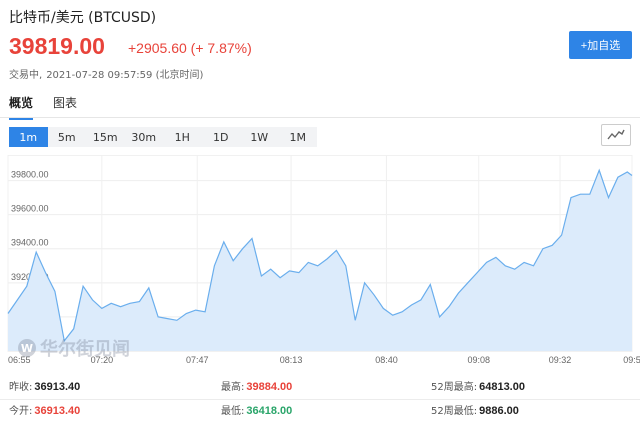 Image resolution: width=640 pixels, height=427 pixels. What do you see at coordinates (30, 209) in the screenshot?
I see `y-tick-label: 39600.00` at bounding box center [30, 209].